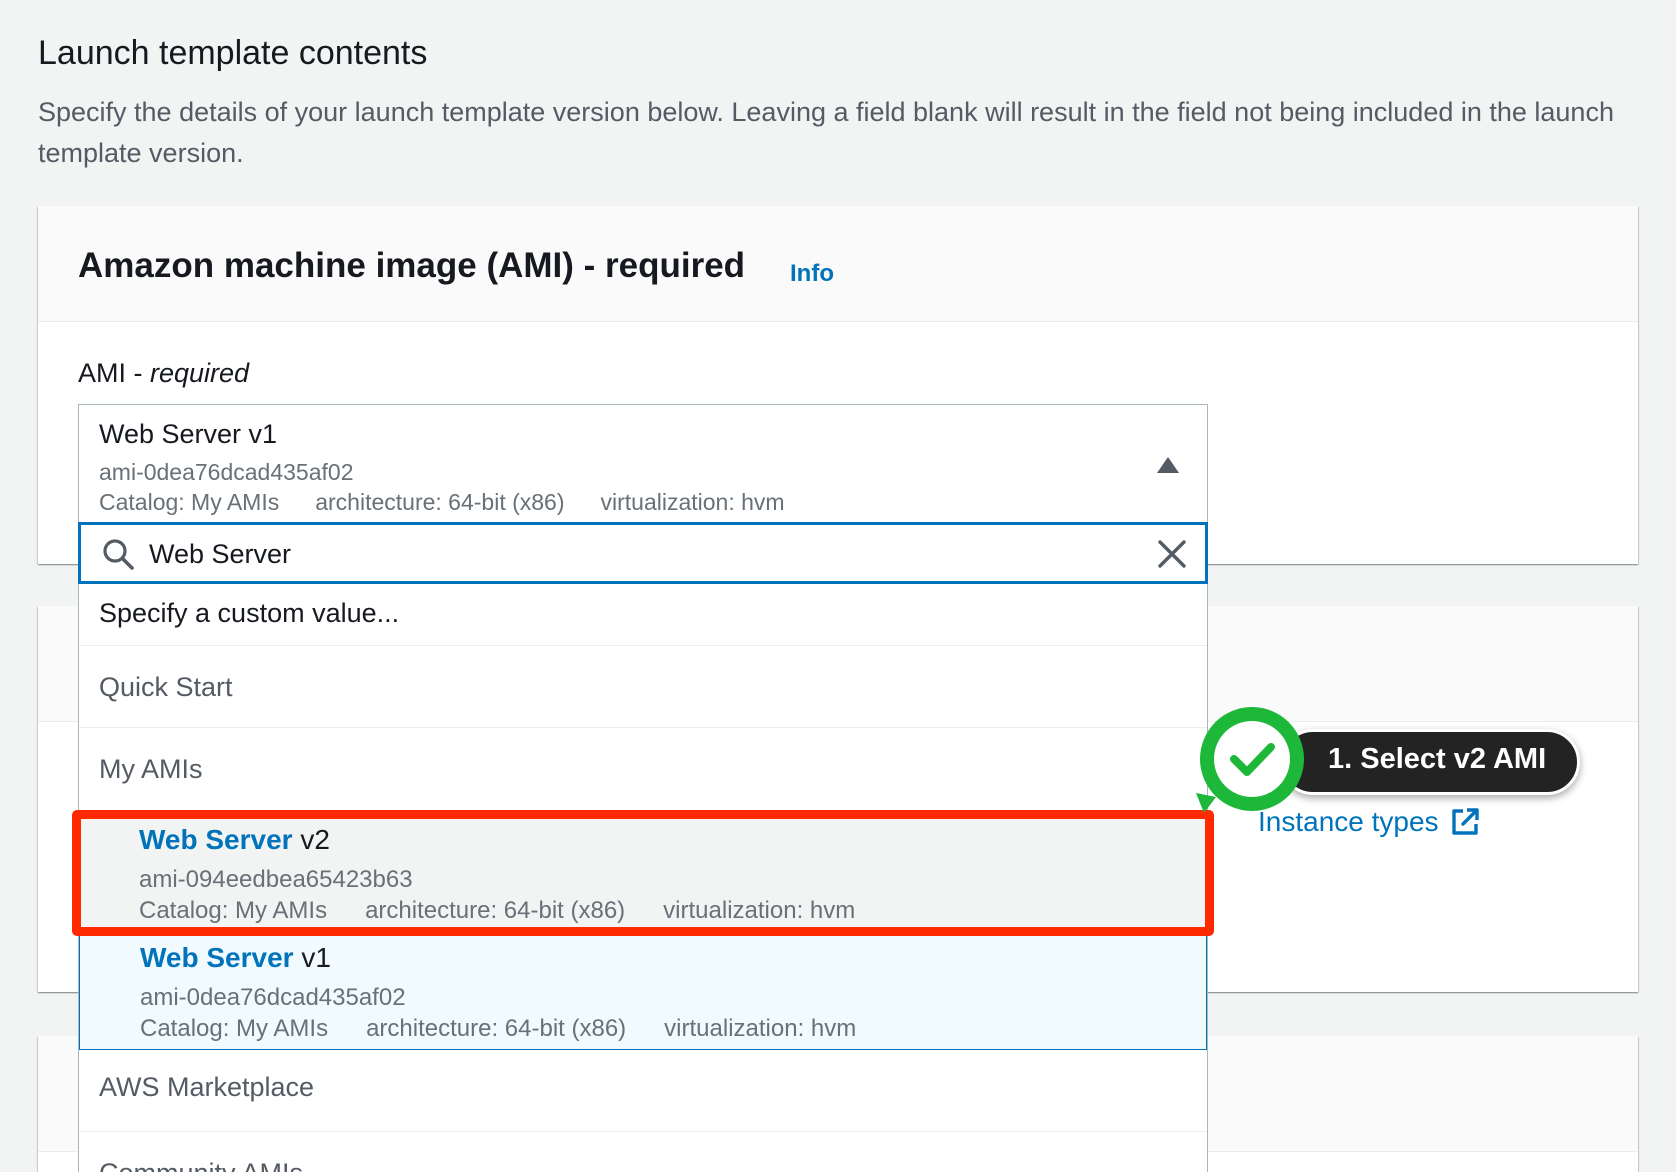 The width and height of the screenshot is (1676, 1172). Describe the element at coordinates (273, 997) in the screenshot. I see `ami-option-id: ami-0dea76dcad435af02` at that location.